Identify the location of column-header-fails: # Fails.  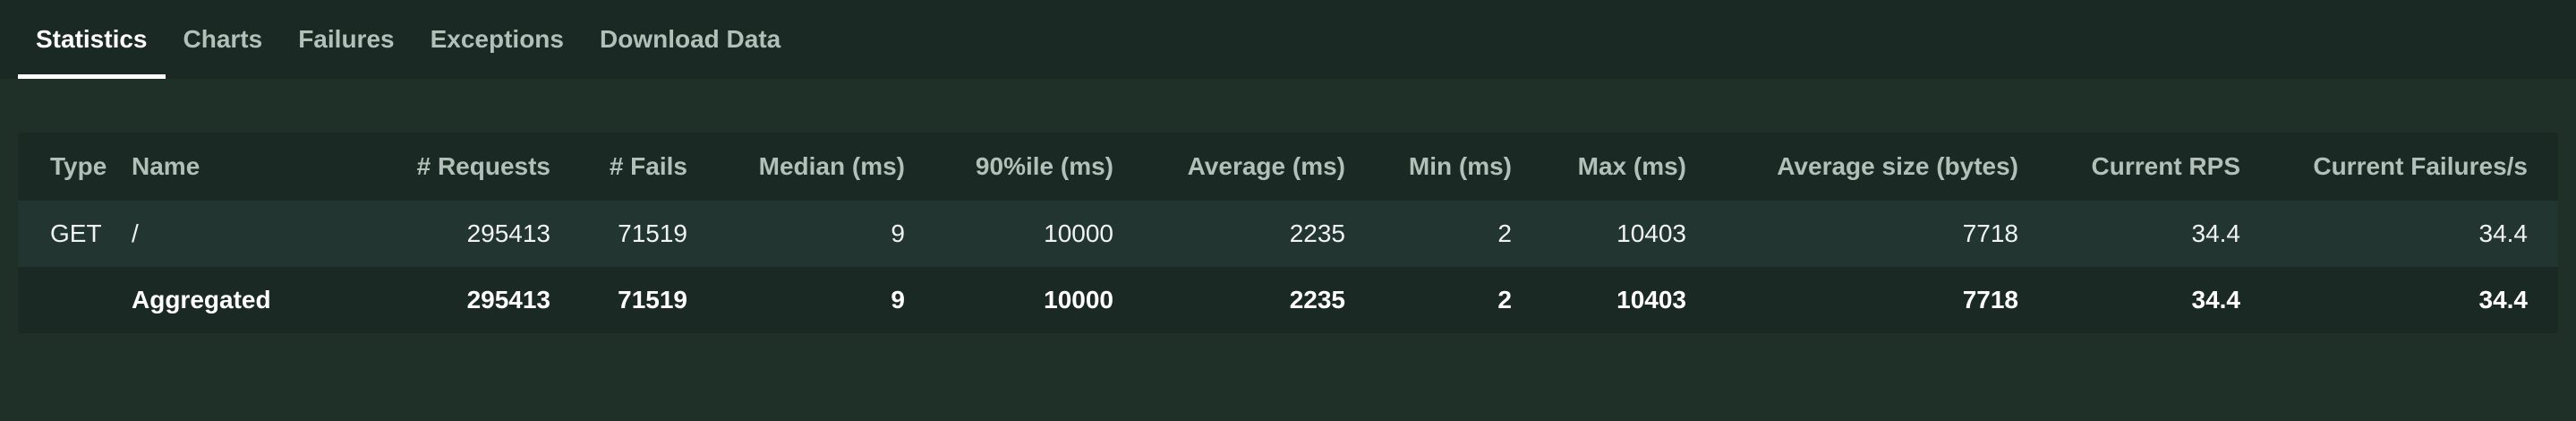
(618, 167).